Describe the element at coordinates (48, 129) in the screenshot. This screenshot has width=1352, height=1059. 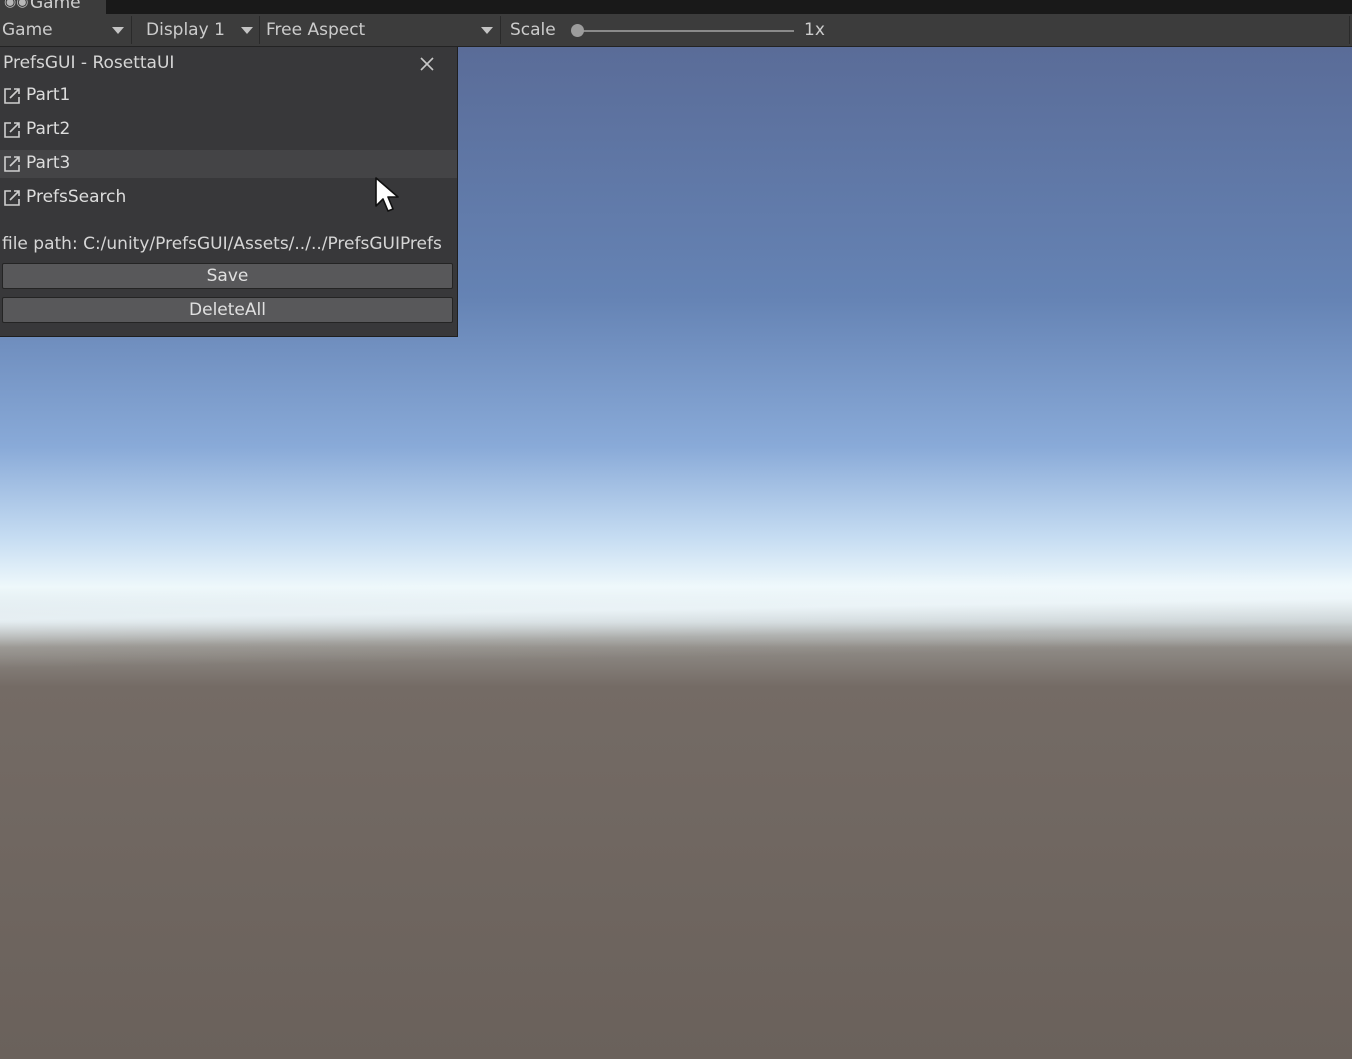
I see `list-item-label: Part2` at that location.